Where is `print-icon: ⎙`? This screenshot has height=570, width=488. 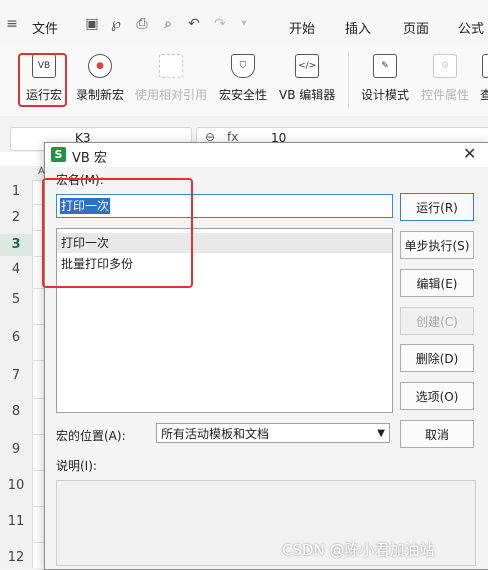
print-icon: ⎙ is located at coordinates (142, 24).